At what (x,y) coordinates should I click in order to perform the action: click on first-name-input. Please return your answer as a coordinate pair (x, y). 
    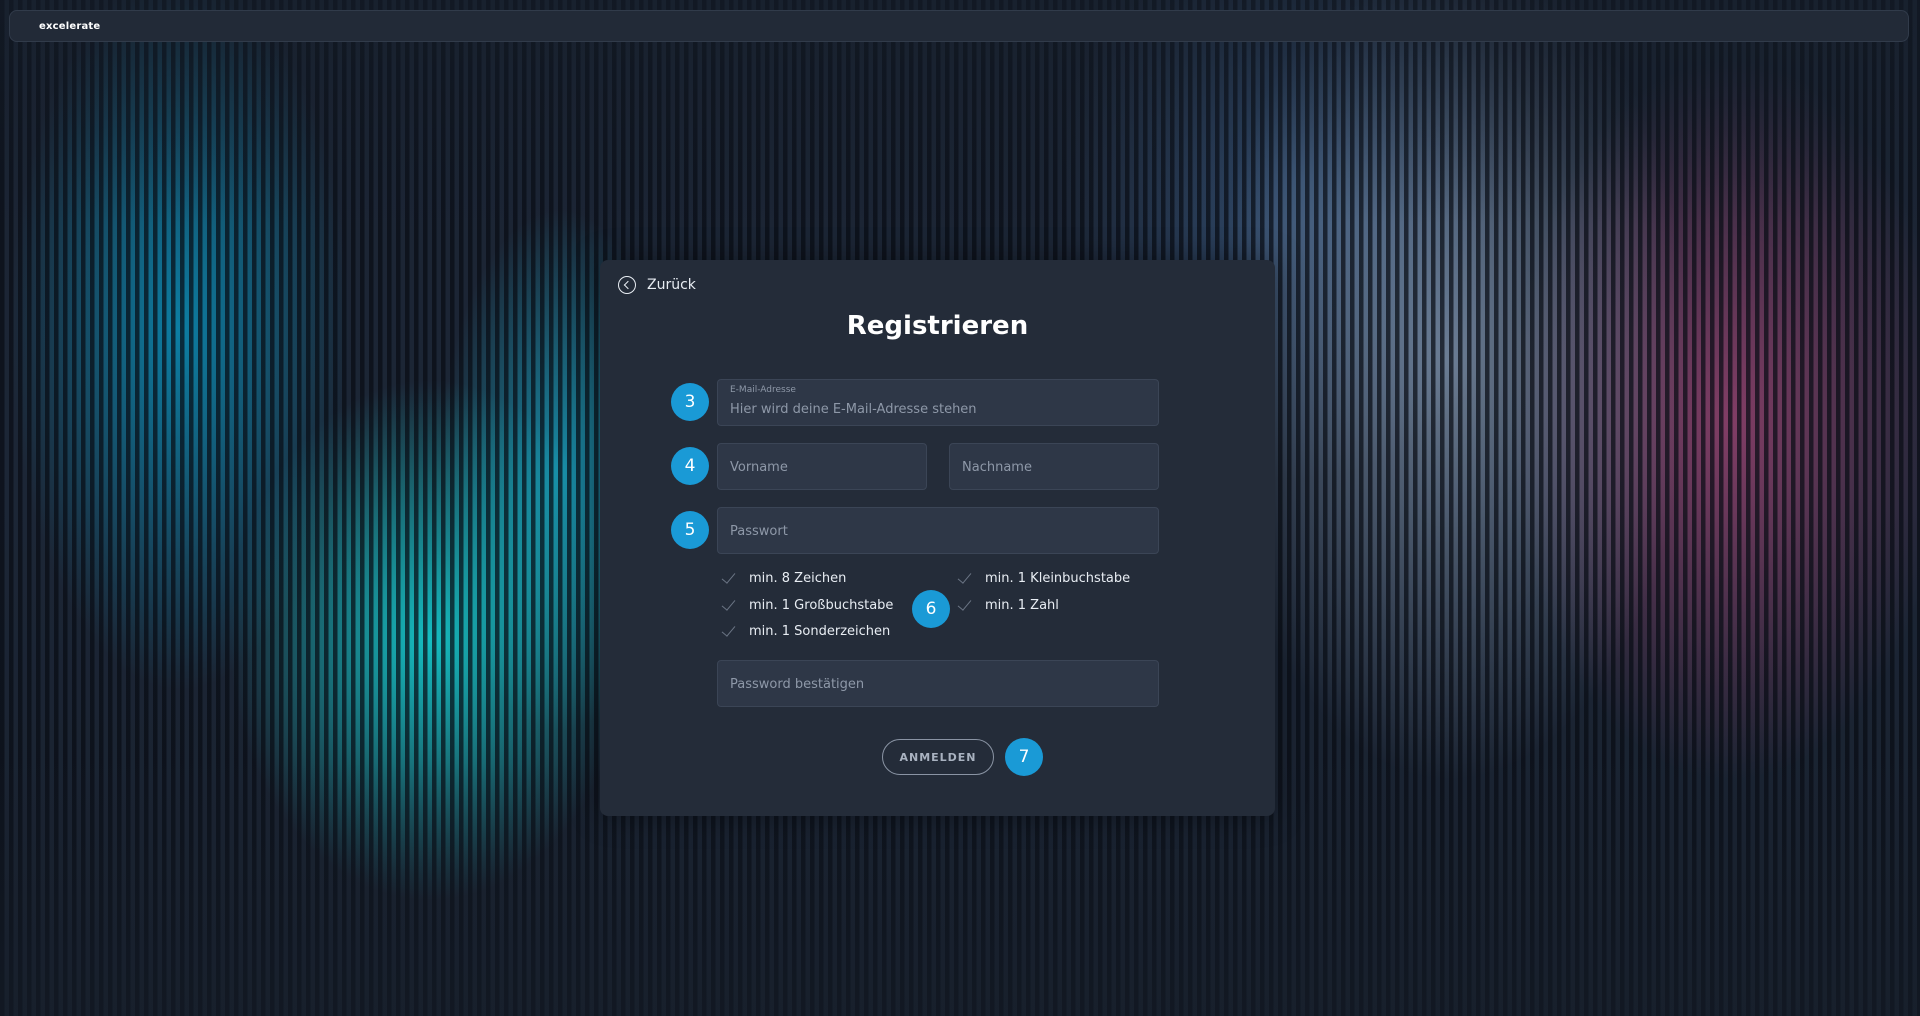
    Looking at the image, I should click on (822, 467).